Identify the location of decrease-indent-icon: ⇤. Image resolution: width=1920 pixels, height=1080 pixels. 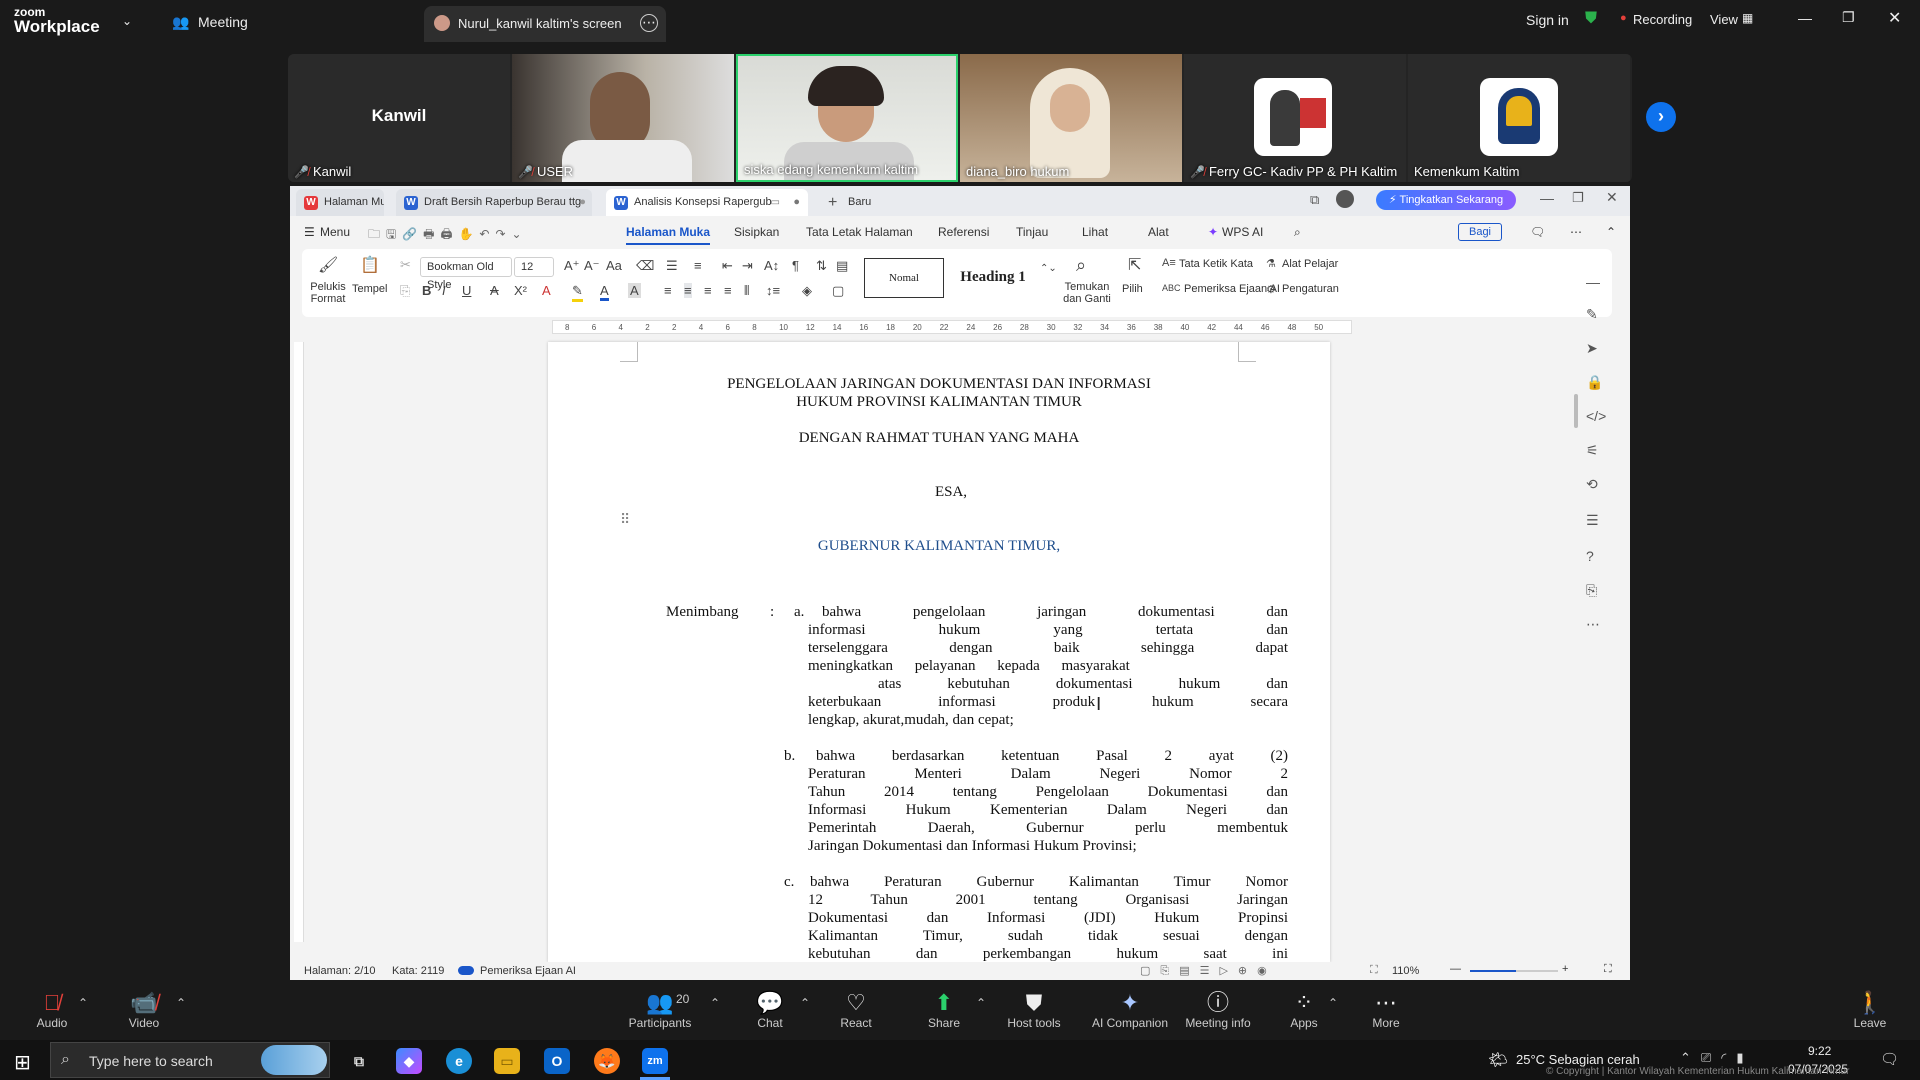
(727, 266).